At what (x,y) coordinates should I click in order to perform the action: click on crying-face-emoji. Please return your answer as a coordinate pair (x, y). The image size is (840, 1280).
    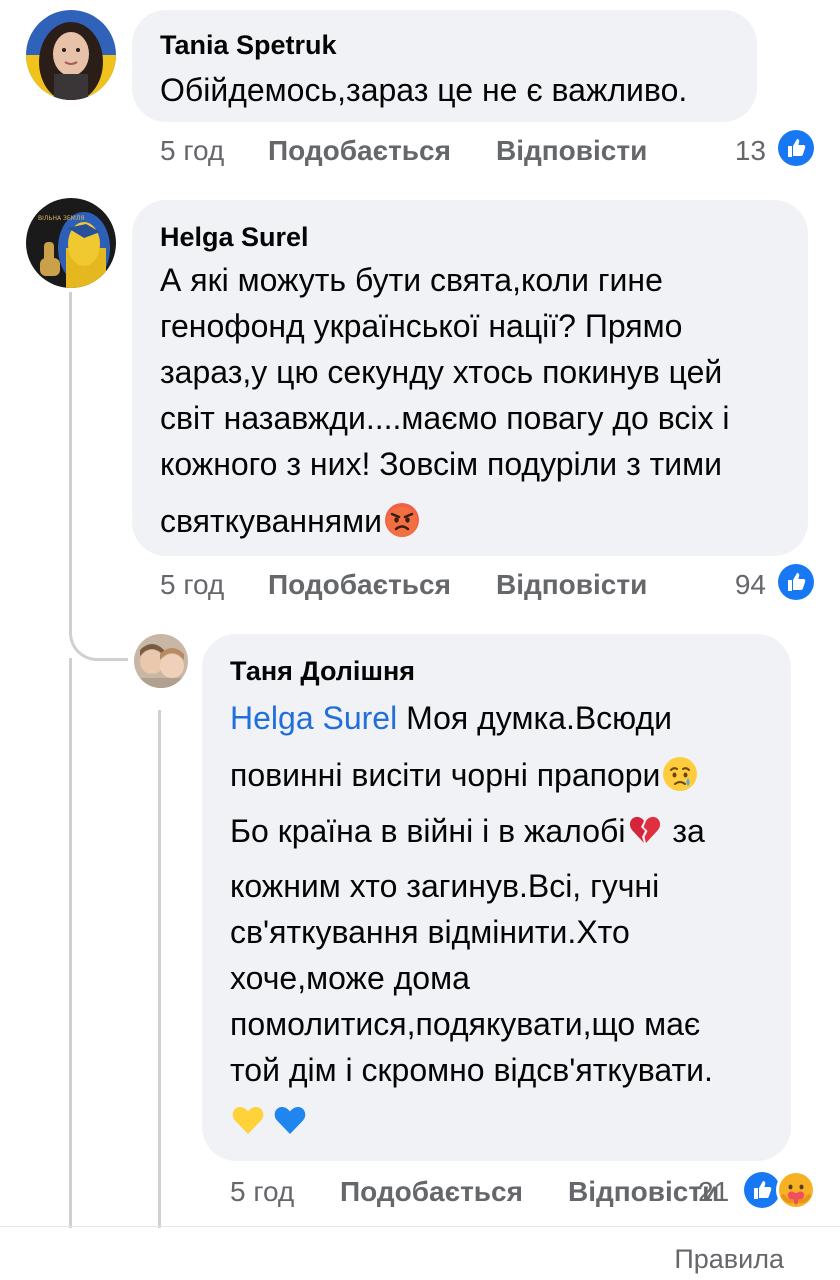
    Looking at the image, I should click on (680, 774).